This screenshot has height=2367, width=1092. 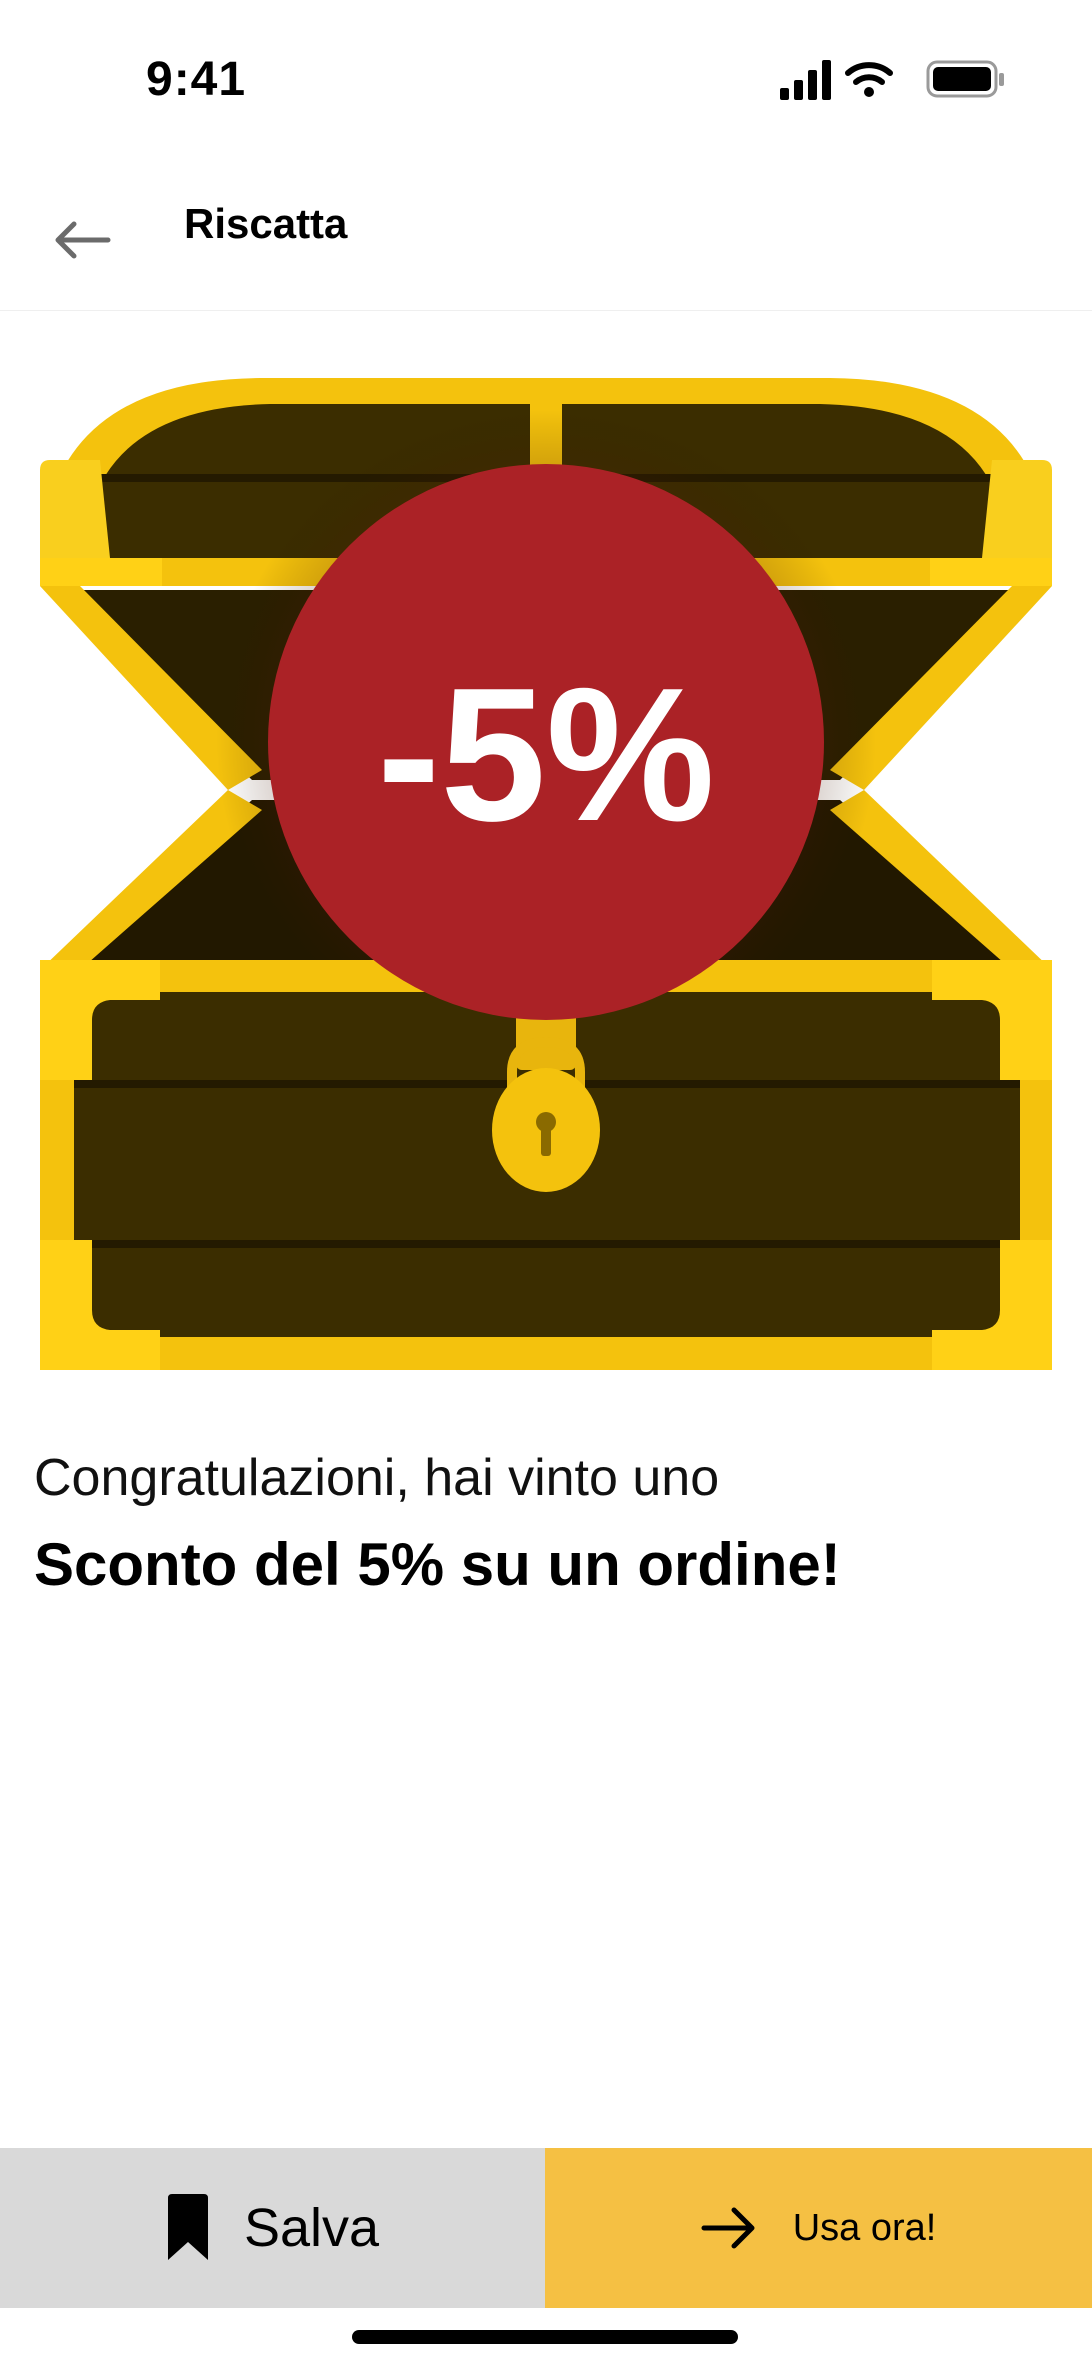 What do you see at coordinates (805, 80) in the screenshot?
I see `signal-icon` at bounding box center [805, 80].